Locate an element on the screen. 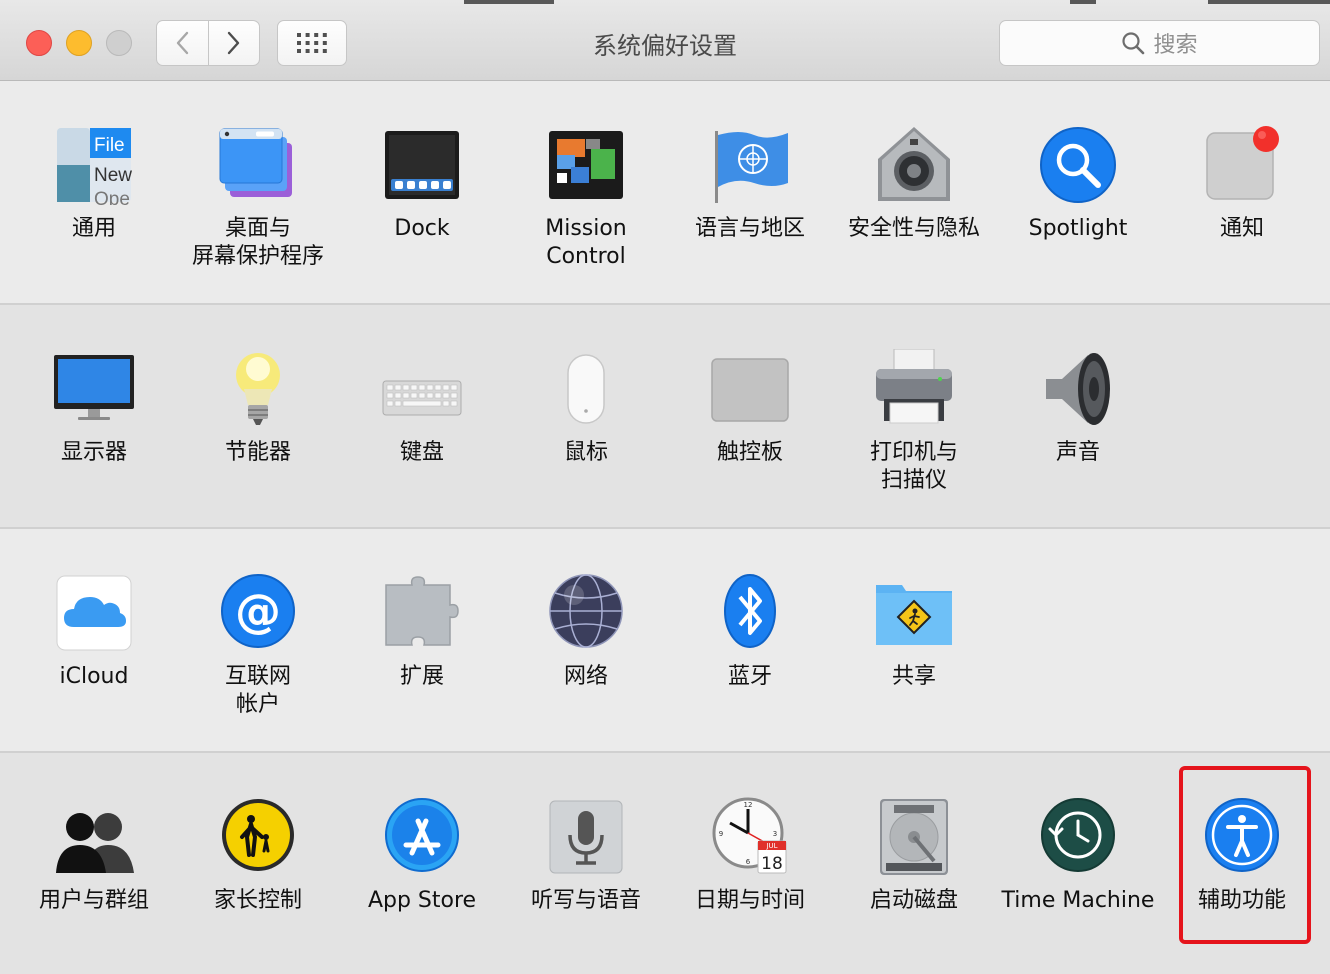  pref-time-machine: Time Machine is located at coordinates (1078, 863).